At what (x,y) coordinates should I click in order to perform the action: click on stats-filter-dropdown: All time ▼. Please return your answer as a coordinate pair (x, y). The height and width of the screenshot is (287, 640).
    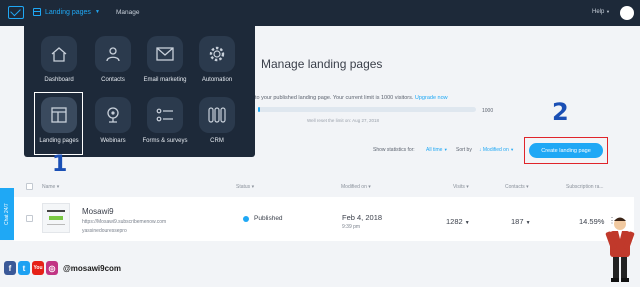
    Looking at the image, I should click on (437, 150).